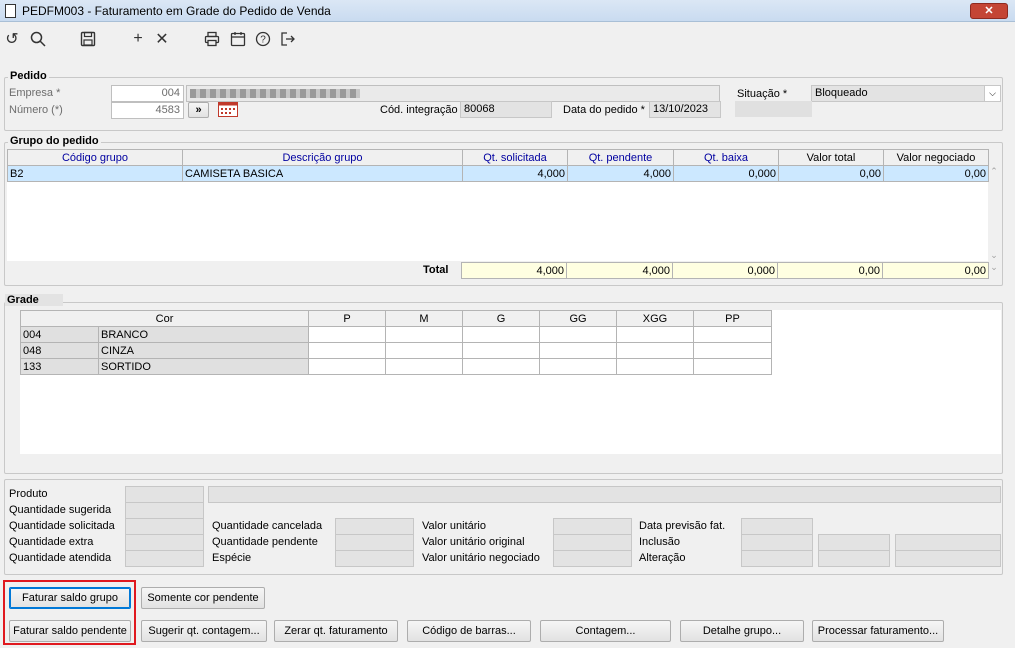 This screenshot has width=1015, height=648. Describe the element at coordinates (777, 542) in the screenshot. I see `inclusao-date-field` at that location.